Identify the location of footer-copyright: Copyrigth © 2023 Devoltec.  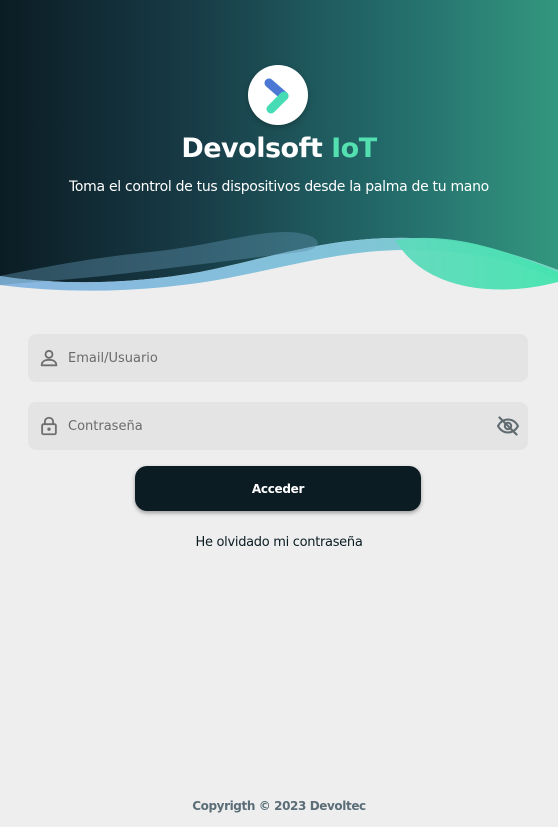
(279, 806).